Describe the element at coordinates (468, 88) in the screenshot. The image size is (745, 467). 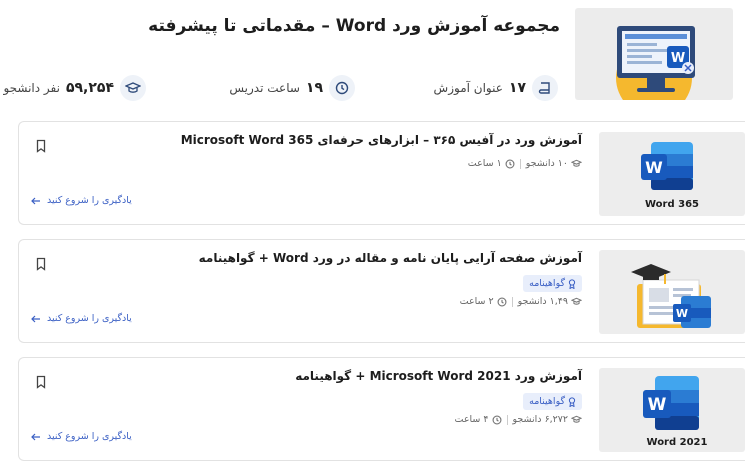
I see `lessons-label: عنوان آموزش` at that location.